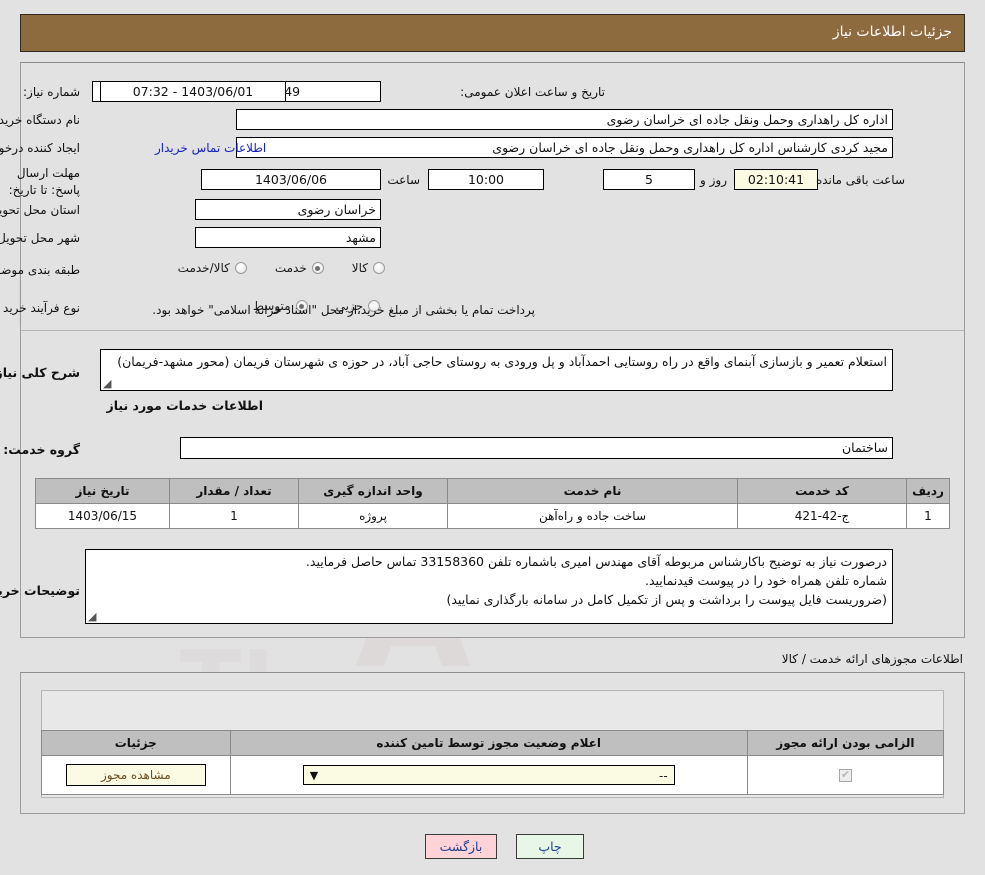 The height and width of the screenshot is (875, 985). Describe the element at coordinates (92, 616) in the screenshot. I see `resize-grip-icon-2: ◢` at that location.